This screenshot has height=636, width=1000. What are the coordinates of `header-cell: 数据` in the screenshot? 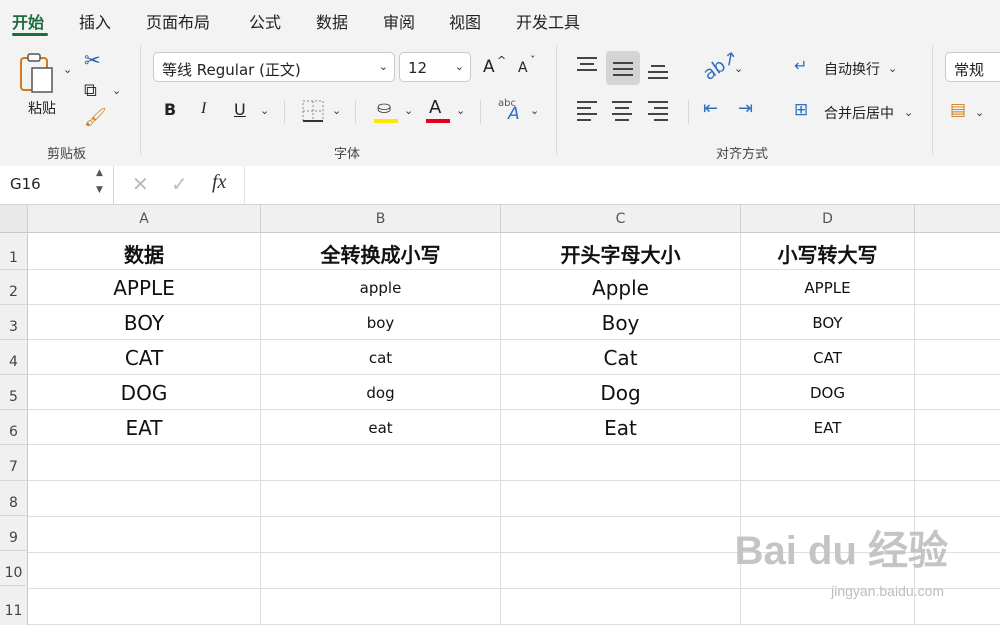 It's located at (144, 251).